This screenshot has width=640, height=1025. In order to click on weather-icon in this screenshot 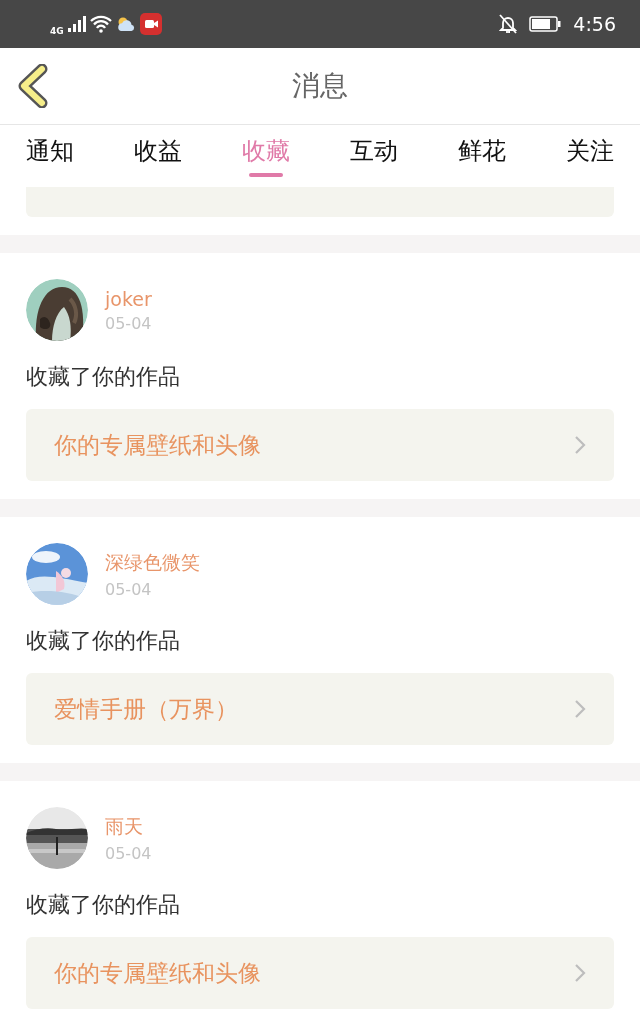, I will do `click(125, 24)`.